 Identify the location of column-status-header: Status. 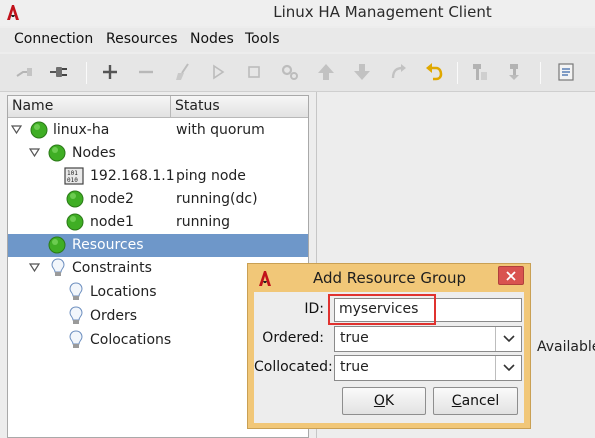
(197, 106).